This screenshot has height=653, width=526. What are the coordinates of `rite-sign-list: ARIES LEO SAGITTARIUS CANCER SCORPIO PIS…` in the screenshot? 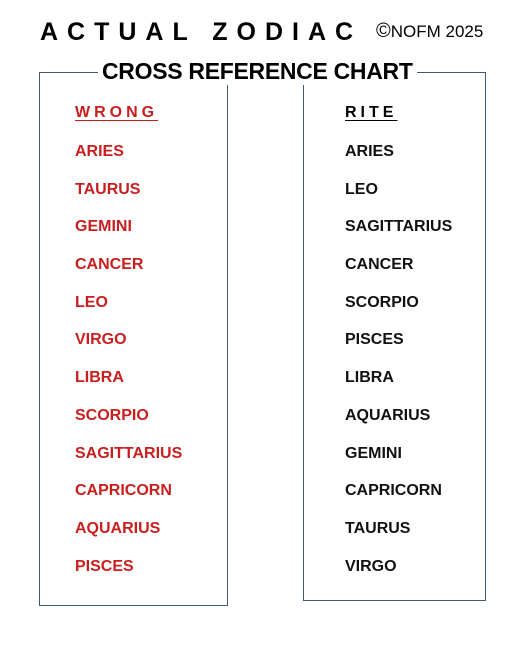 It's located at (398, 367).